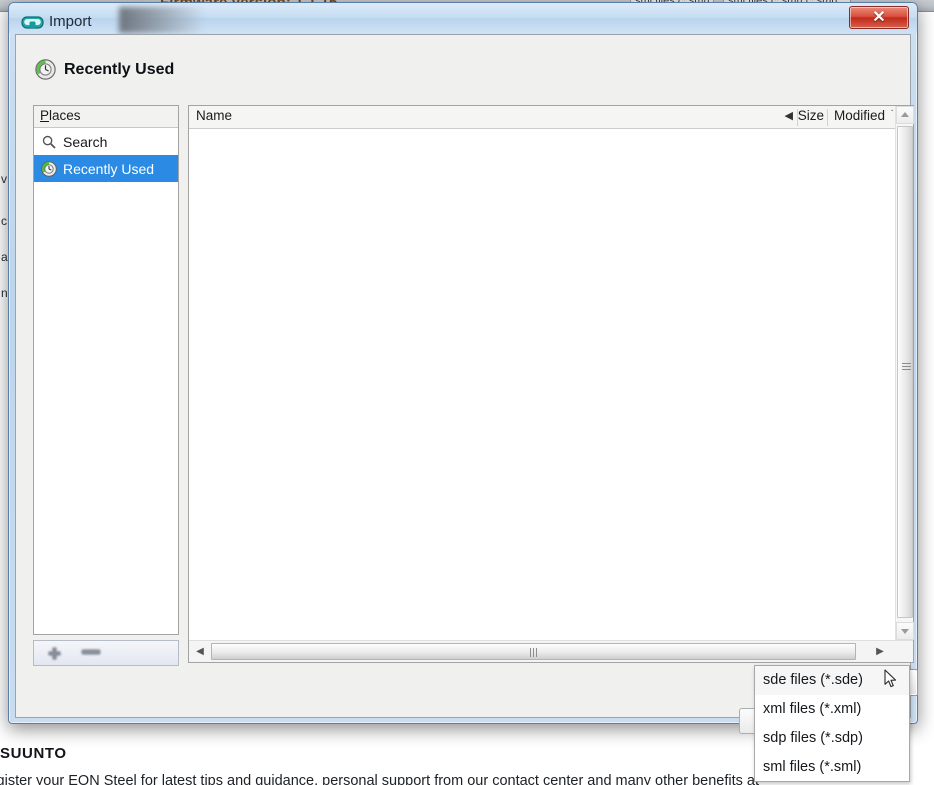 This screenshot has height=785, width=934. I want to click on location-header: Recently Used, so click(463, 66).